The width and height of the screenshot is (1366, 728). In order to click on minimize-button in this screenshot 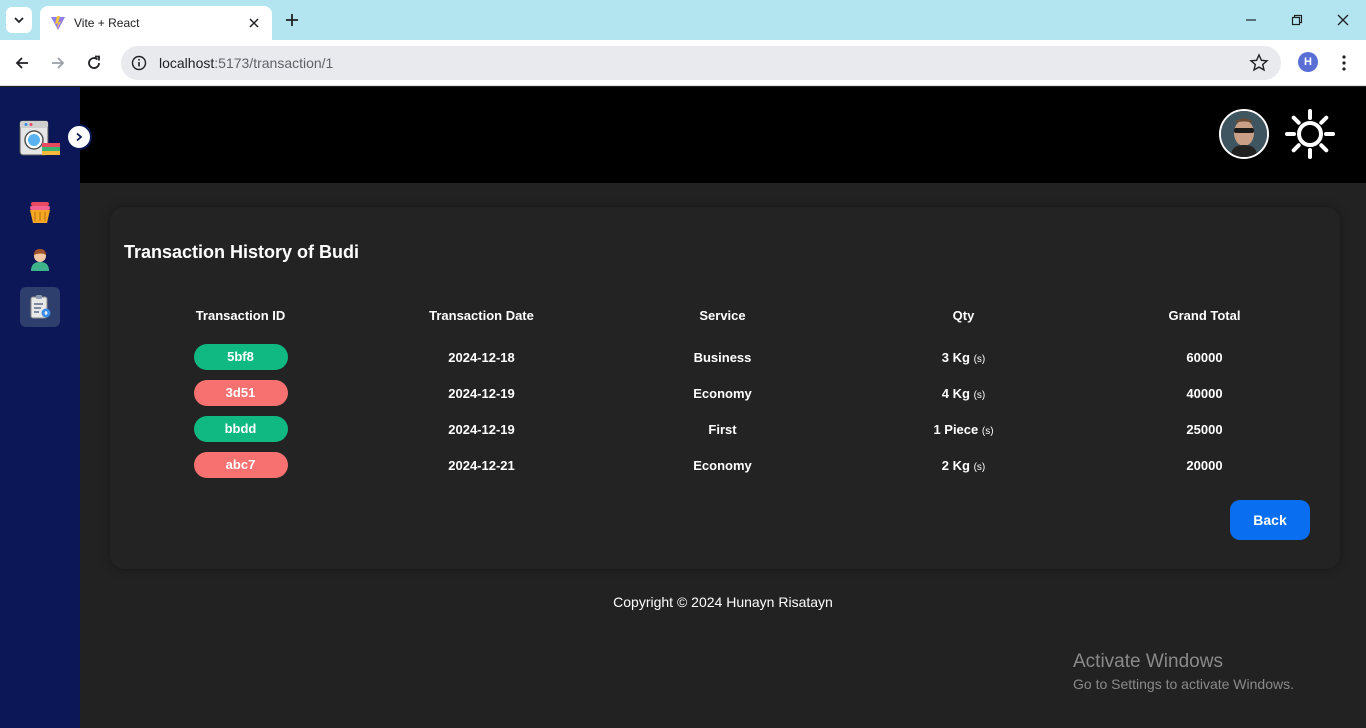, I will do `click(1251, 20)`.